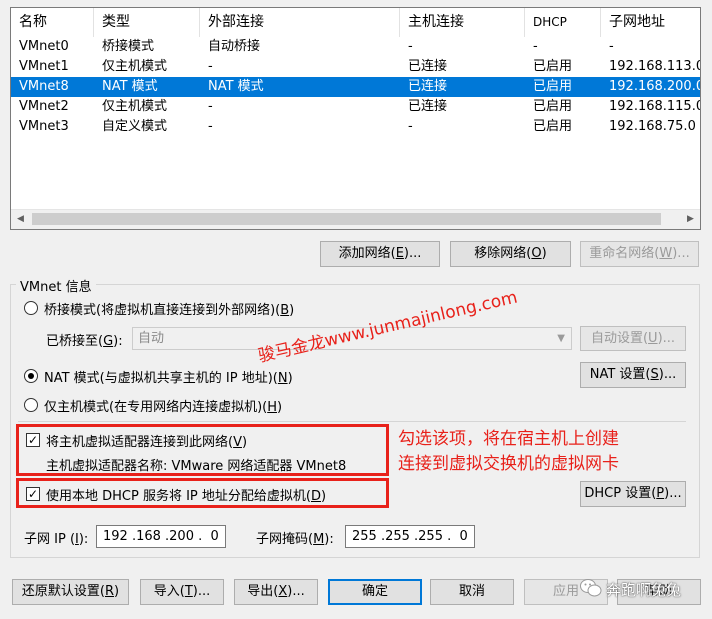 Image resolution: width=712 pixels, height=619 pixels. Describe the element at coordinates (263, 591) in the screenshot. I see `button-label: 导出(` at that location.